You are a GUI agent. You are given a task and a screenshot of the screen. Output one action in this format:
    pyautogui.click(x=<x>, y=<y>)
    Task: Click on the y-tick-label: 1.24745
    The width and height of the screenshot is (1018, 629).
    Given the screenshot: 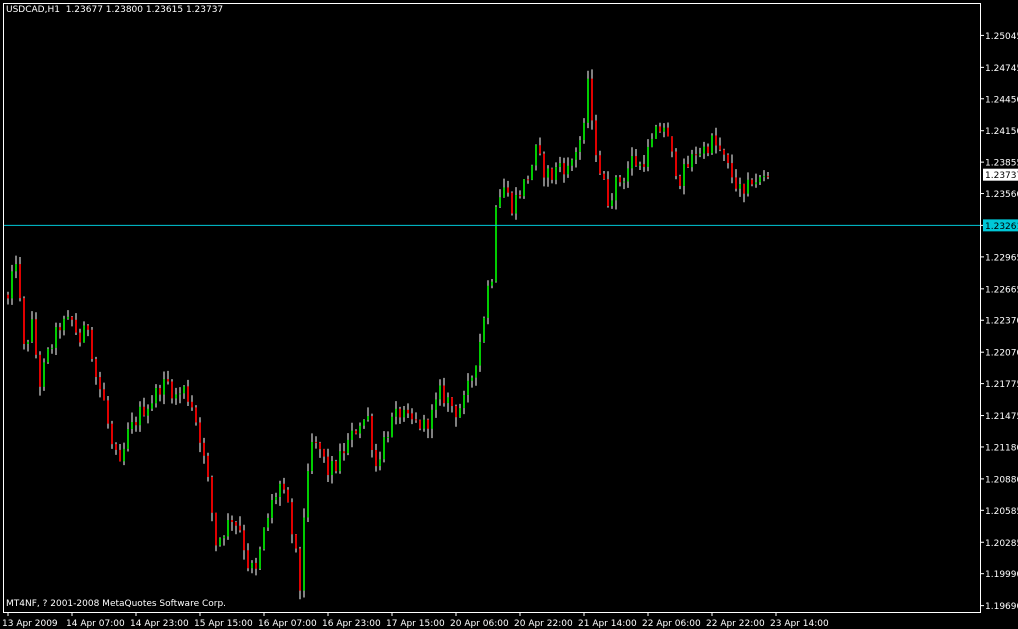 What is the action you would take?
    pyautogui.click(x=1001, y=69)
    